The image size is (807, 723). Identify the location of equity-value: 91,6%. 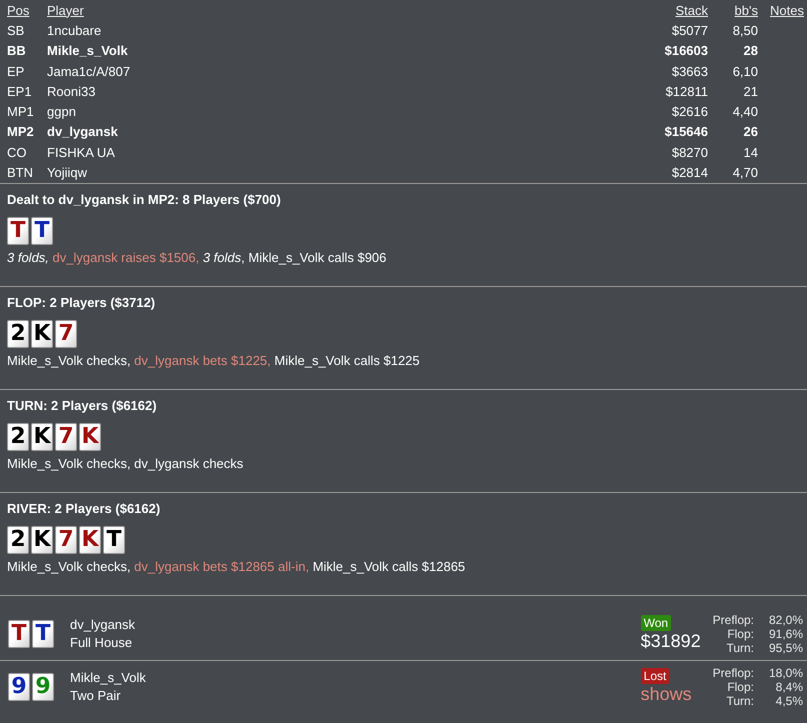
(785, 633).